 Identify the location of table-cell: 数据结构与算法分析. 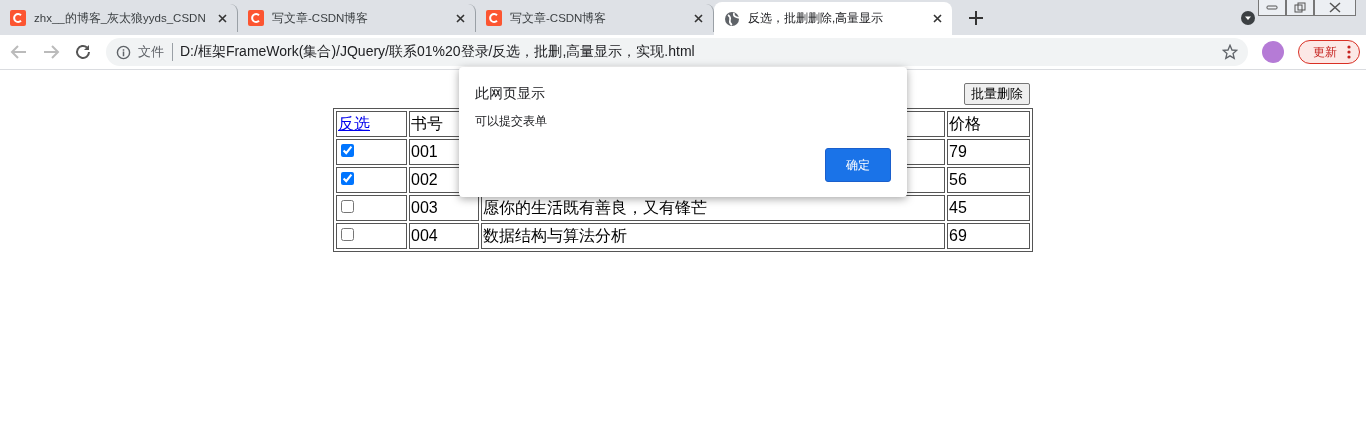
(713, 236).